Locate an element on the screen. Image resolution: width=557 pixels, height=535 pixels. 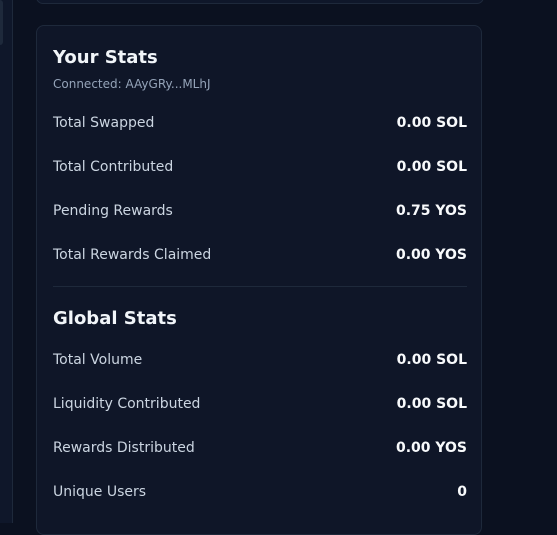
stat-row-liquidity-contributed: Liquidity Contributed 0.00 SOL is located at coordinates (260, 404).